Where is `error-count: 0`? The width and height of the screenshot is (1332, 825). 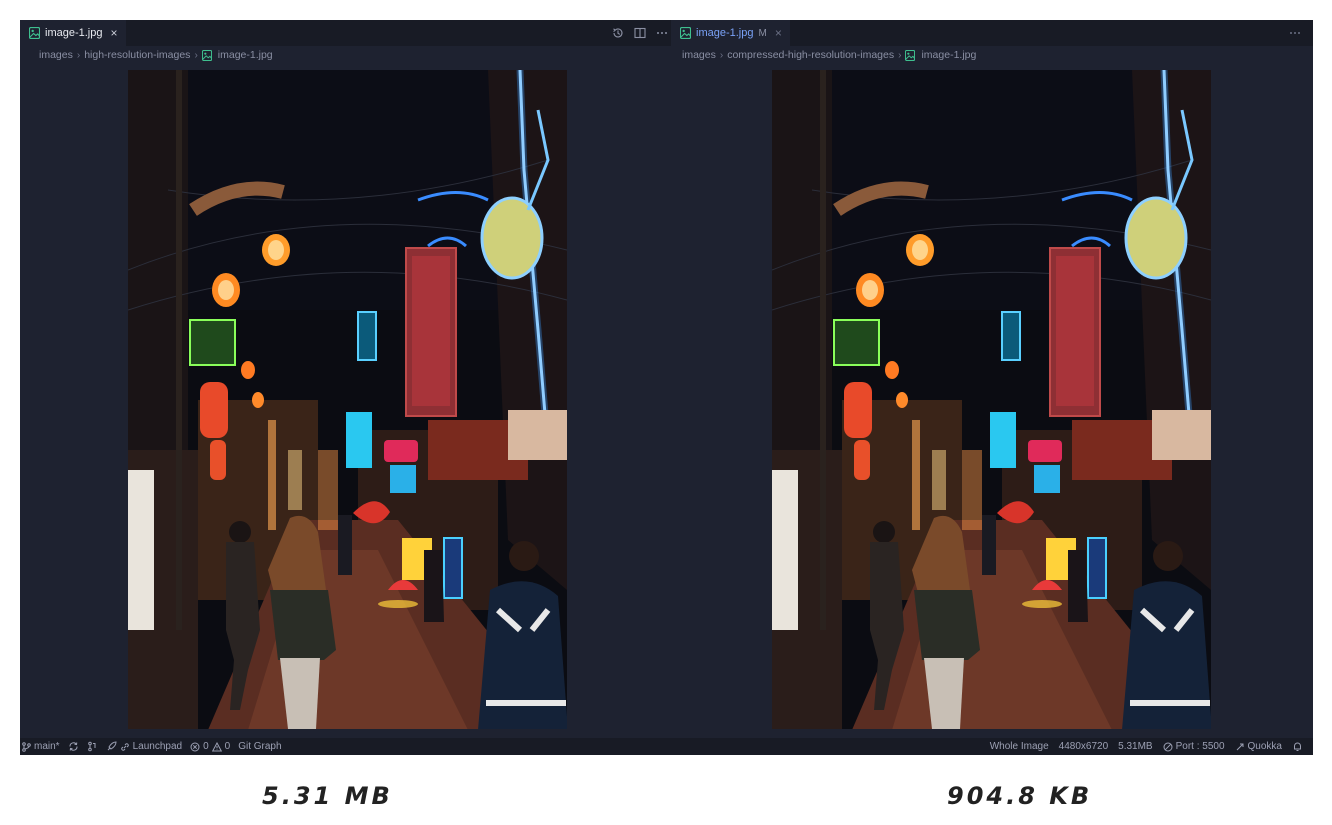
error-count: 0 is located at coordinates (206, 746).